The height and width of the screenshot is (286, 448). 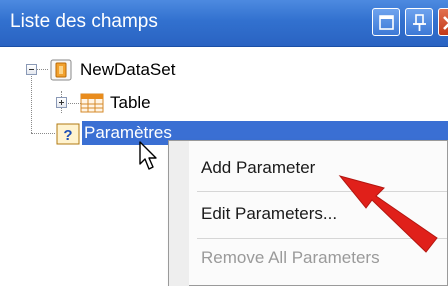 I want to click on pin-button, so click(x=419, y=22).